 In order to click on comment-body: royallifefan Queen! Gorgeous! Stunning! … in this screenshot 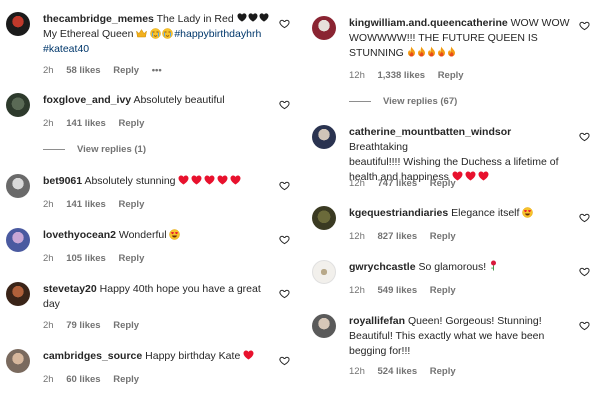, I will do `click(460, 336)`.